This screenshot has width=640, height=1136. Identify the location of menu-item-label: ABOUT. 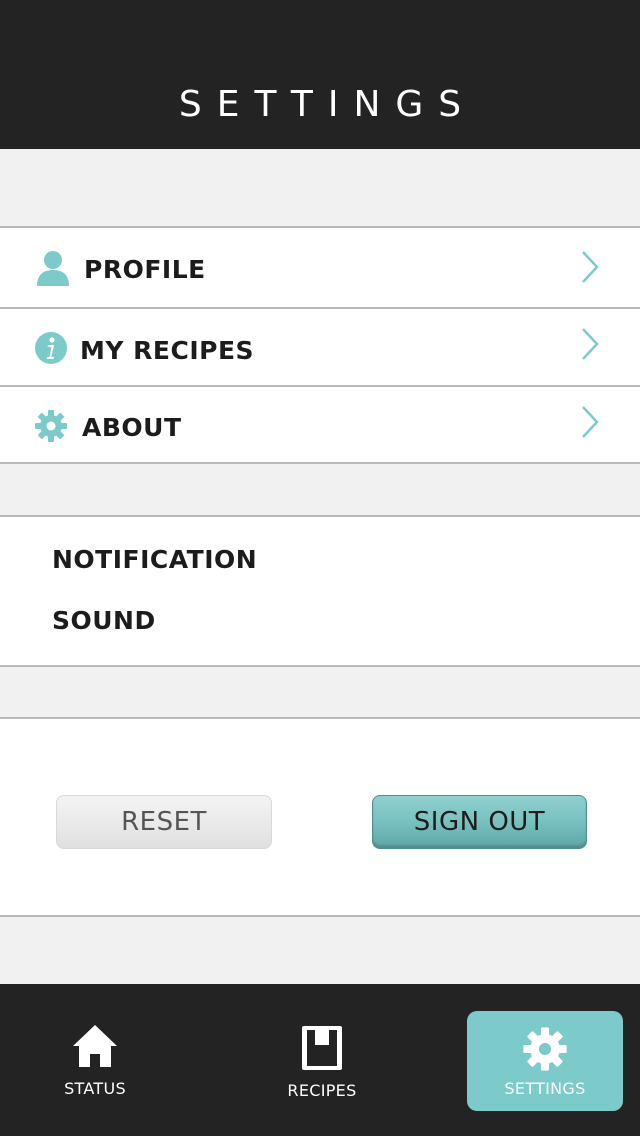
(132, 427).